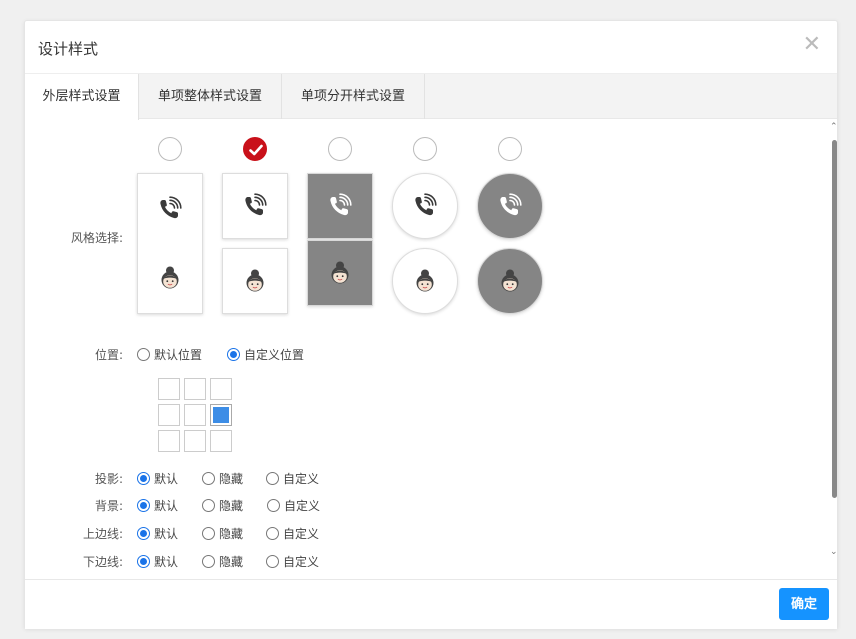 This screenshot has width=856, height=639. What do you see at coordinates (108, 355) in the screenshot?
I see `position-label: 位置:` at bounding box center [108, 355].